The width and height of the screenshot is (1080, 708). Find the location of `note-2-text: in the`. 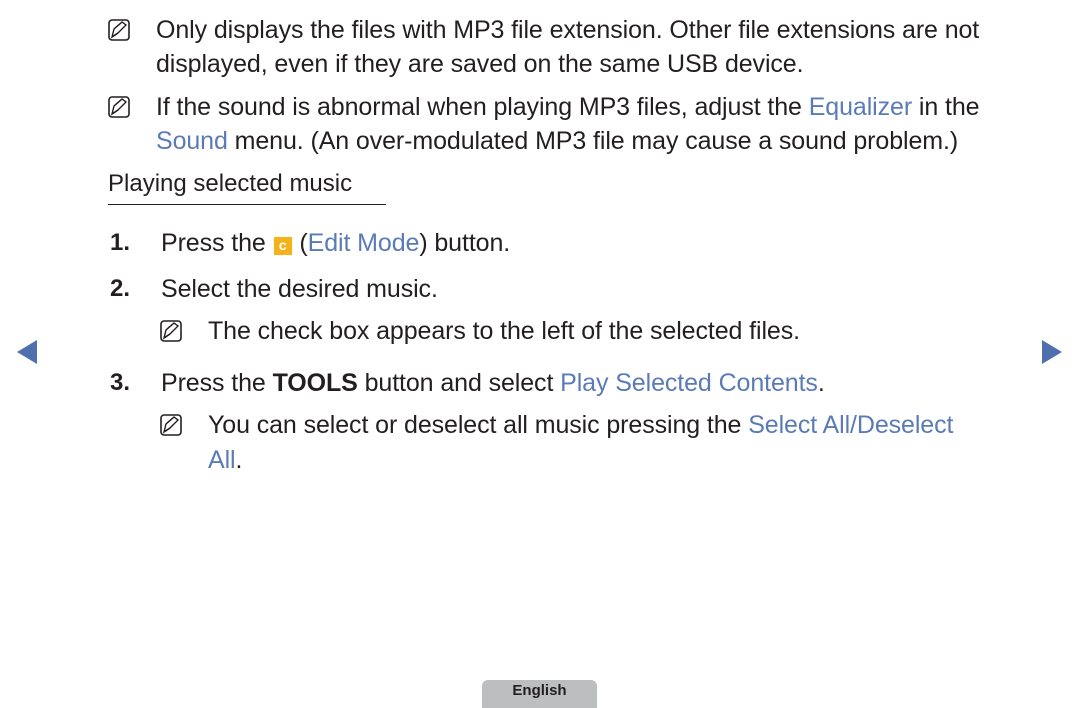

note-2-text: in the is located at coordinates (946, 107).